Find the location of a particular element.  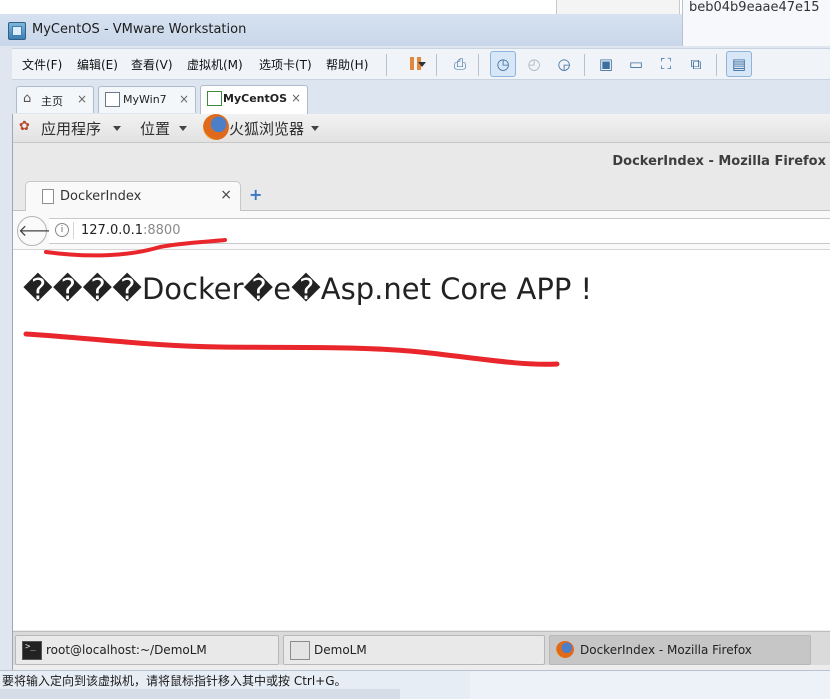

annotation-overlay is located at coordinates (291, 302).